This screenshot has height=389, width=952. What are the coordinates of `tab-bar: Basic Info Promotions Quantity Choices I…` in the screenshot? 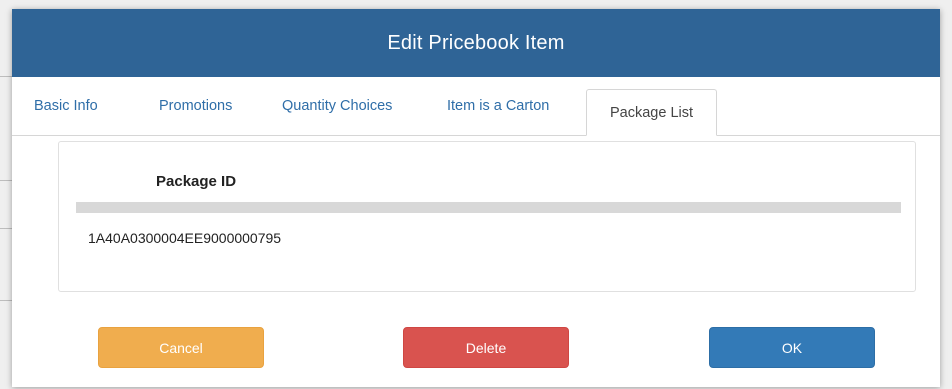 It's located at (476, 106).